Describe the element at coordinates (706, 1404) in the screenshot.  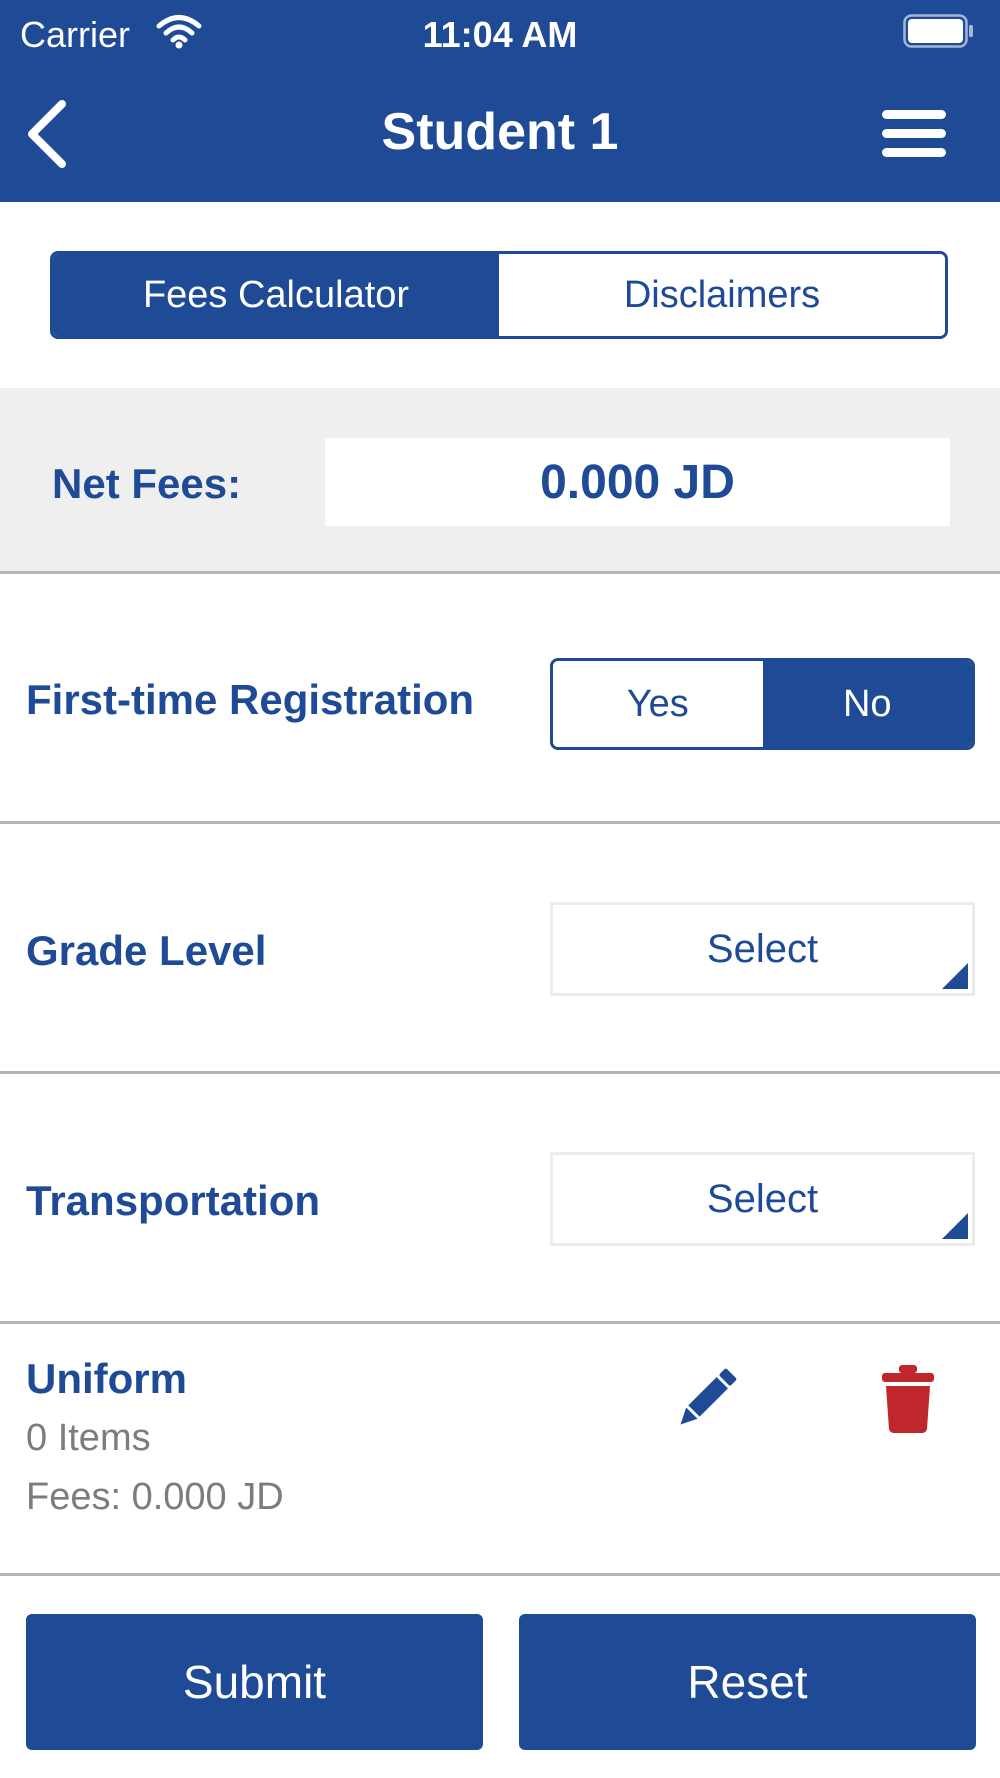
I see `pencil-icon` at that location.